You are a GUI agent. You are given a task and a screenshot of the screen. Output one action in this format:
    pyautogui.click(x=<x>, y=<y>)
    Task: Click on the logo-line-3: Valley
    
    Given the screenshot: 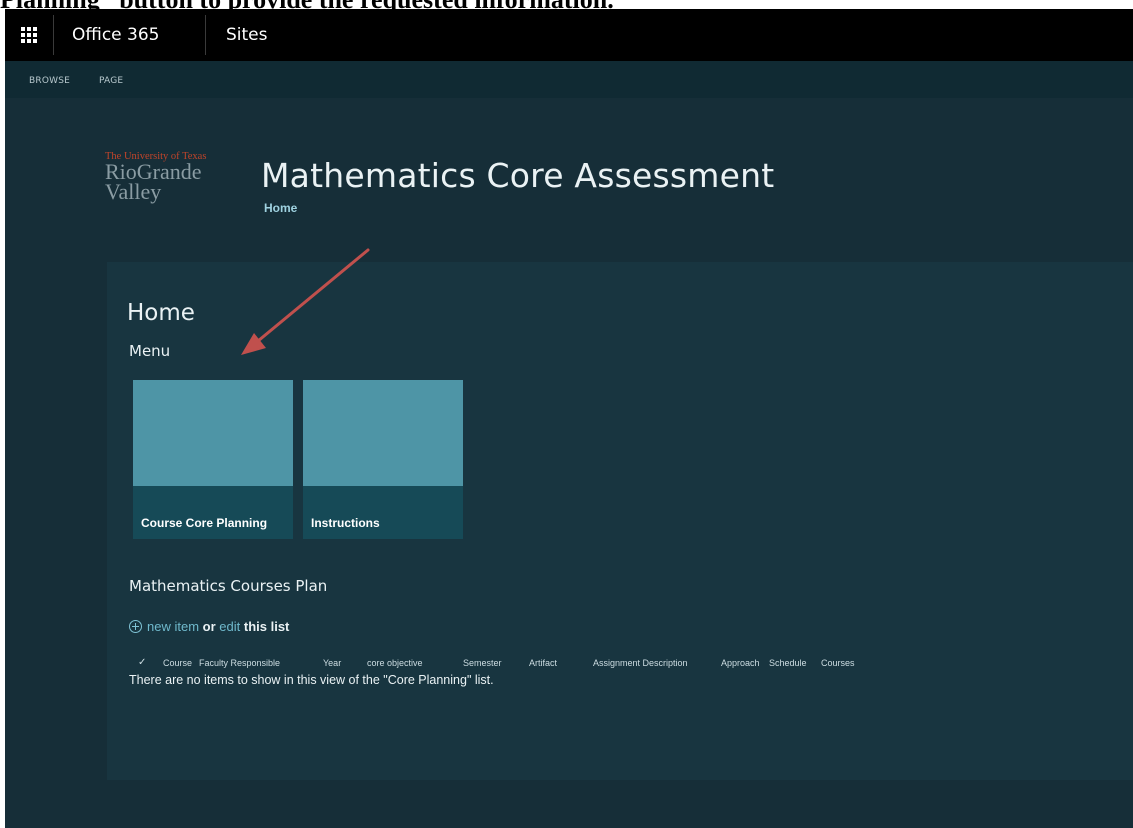 What is the action you would take?
    pyautogui.click(x=133, y=191)
    